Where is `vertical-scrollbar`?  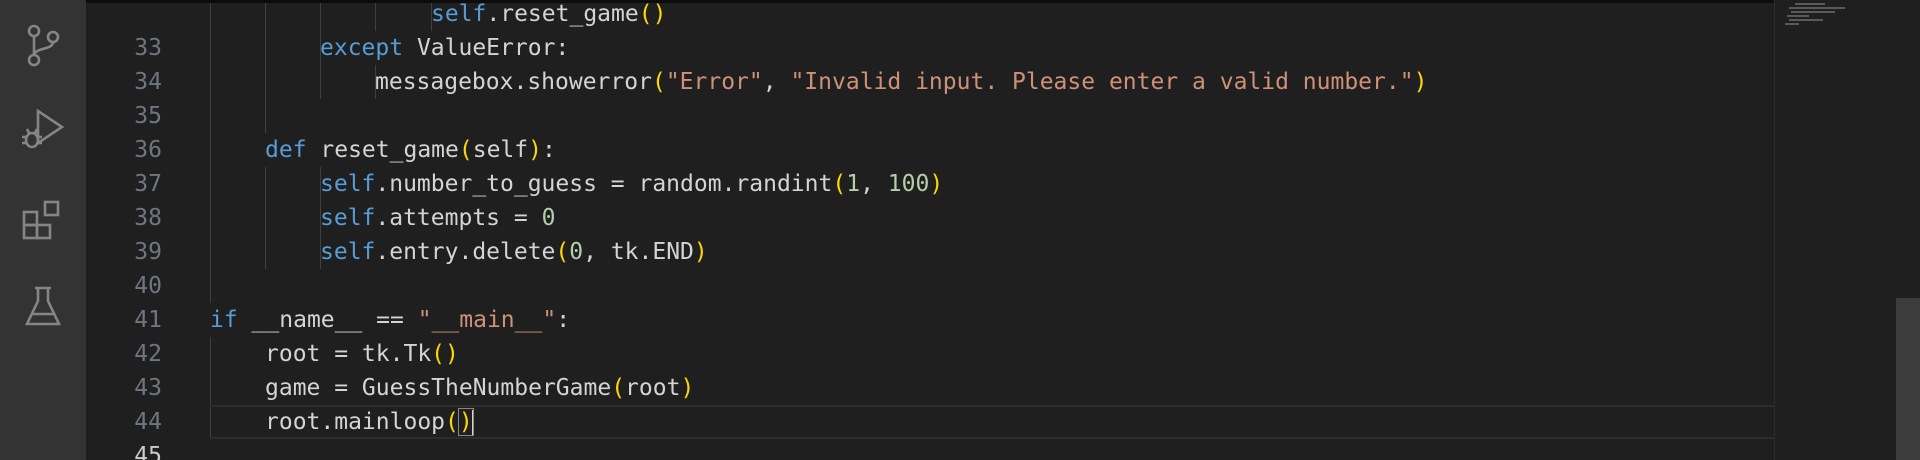
vertical-scrollbar is located at coordinates (1906, 230).